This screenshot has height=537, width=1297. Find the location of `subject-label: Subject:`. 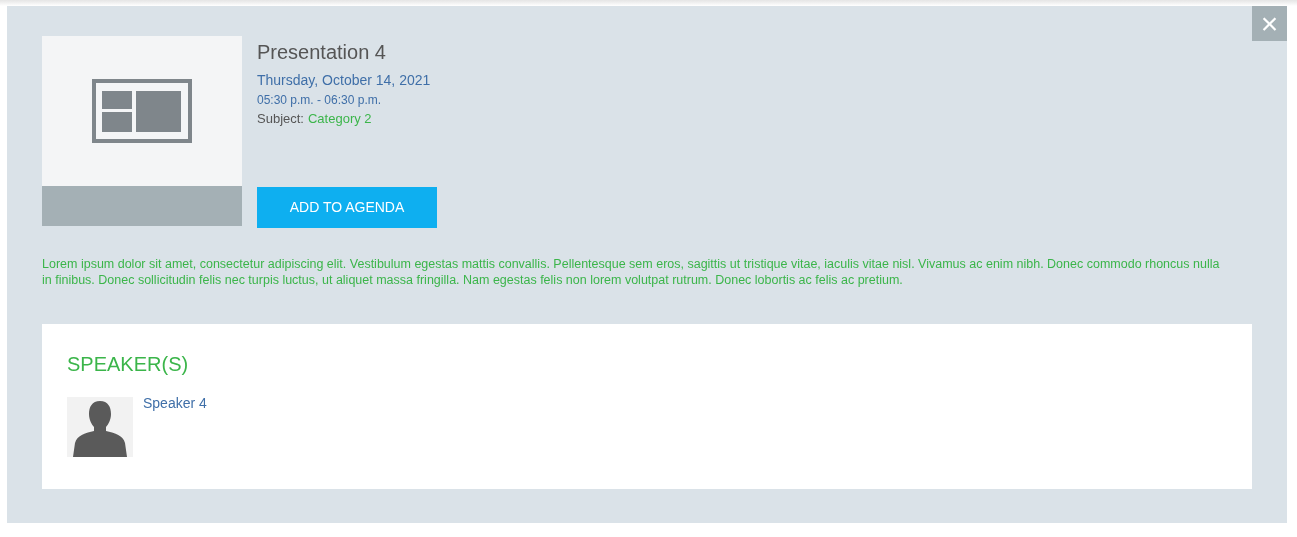

subject-label: Subject: is located at coordinates (280, 119).